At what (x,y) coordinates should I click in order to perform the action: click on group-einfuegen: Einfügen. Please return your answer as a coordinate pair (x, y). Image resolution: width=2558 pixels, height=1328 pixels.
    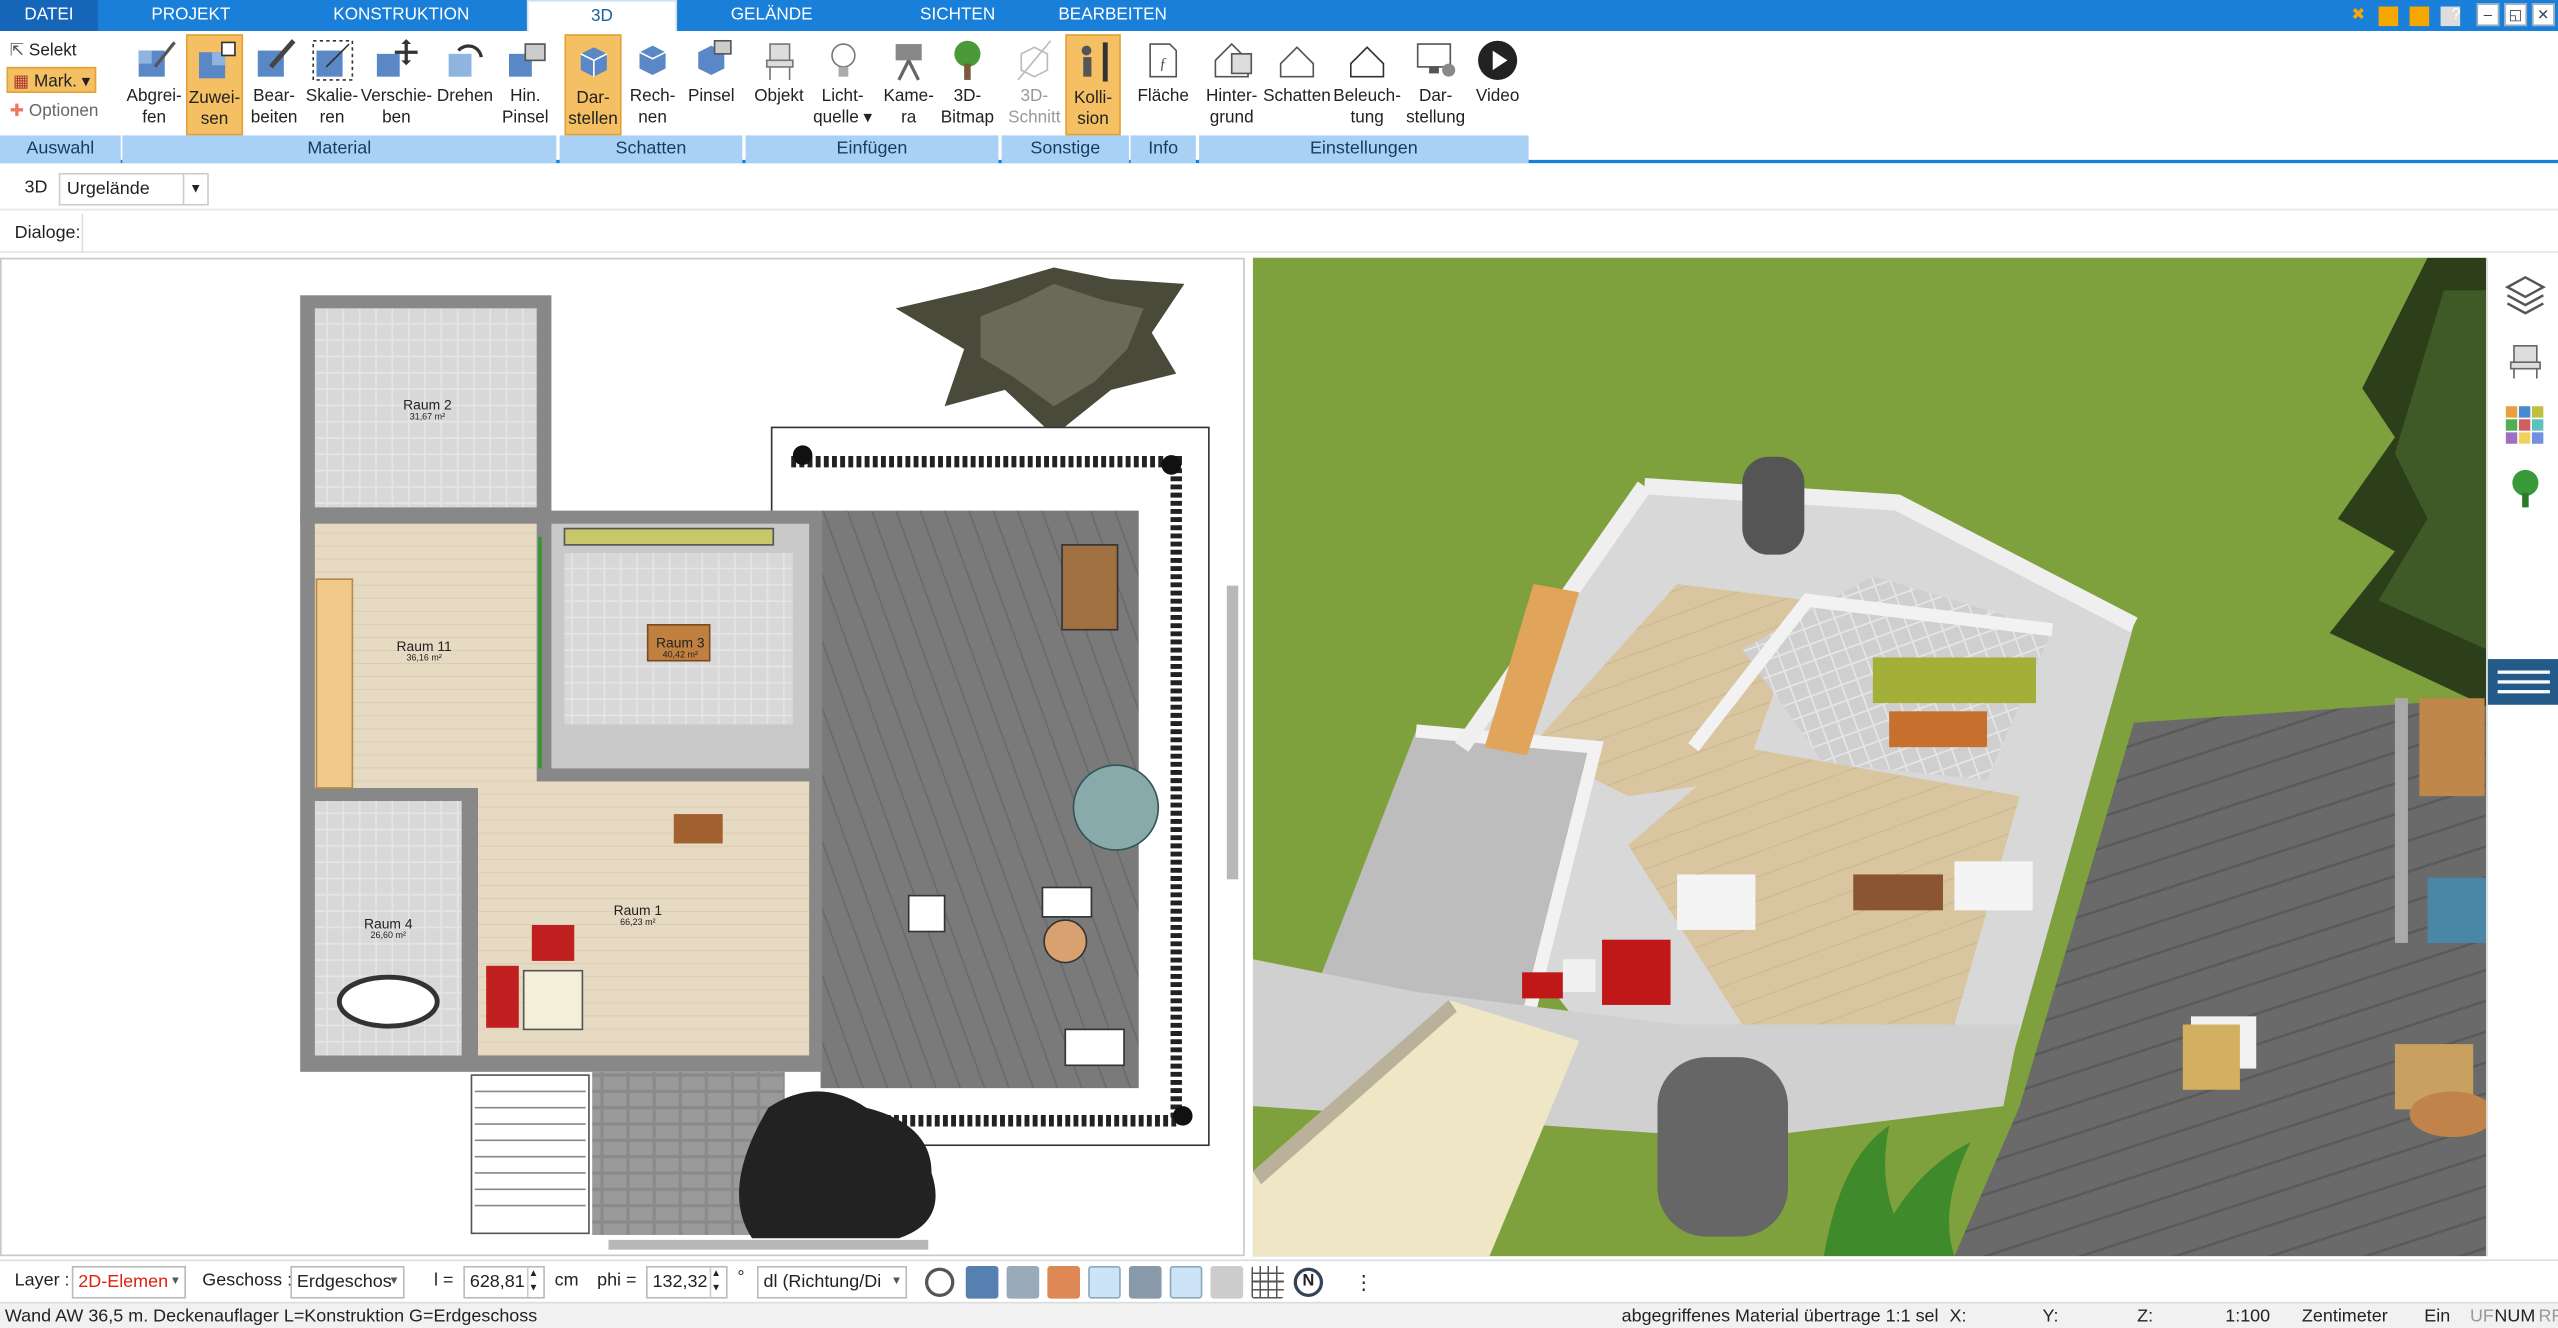
    Looking at the image, I should click on (872, 149).